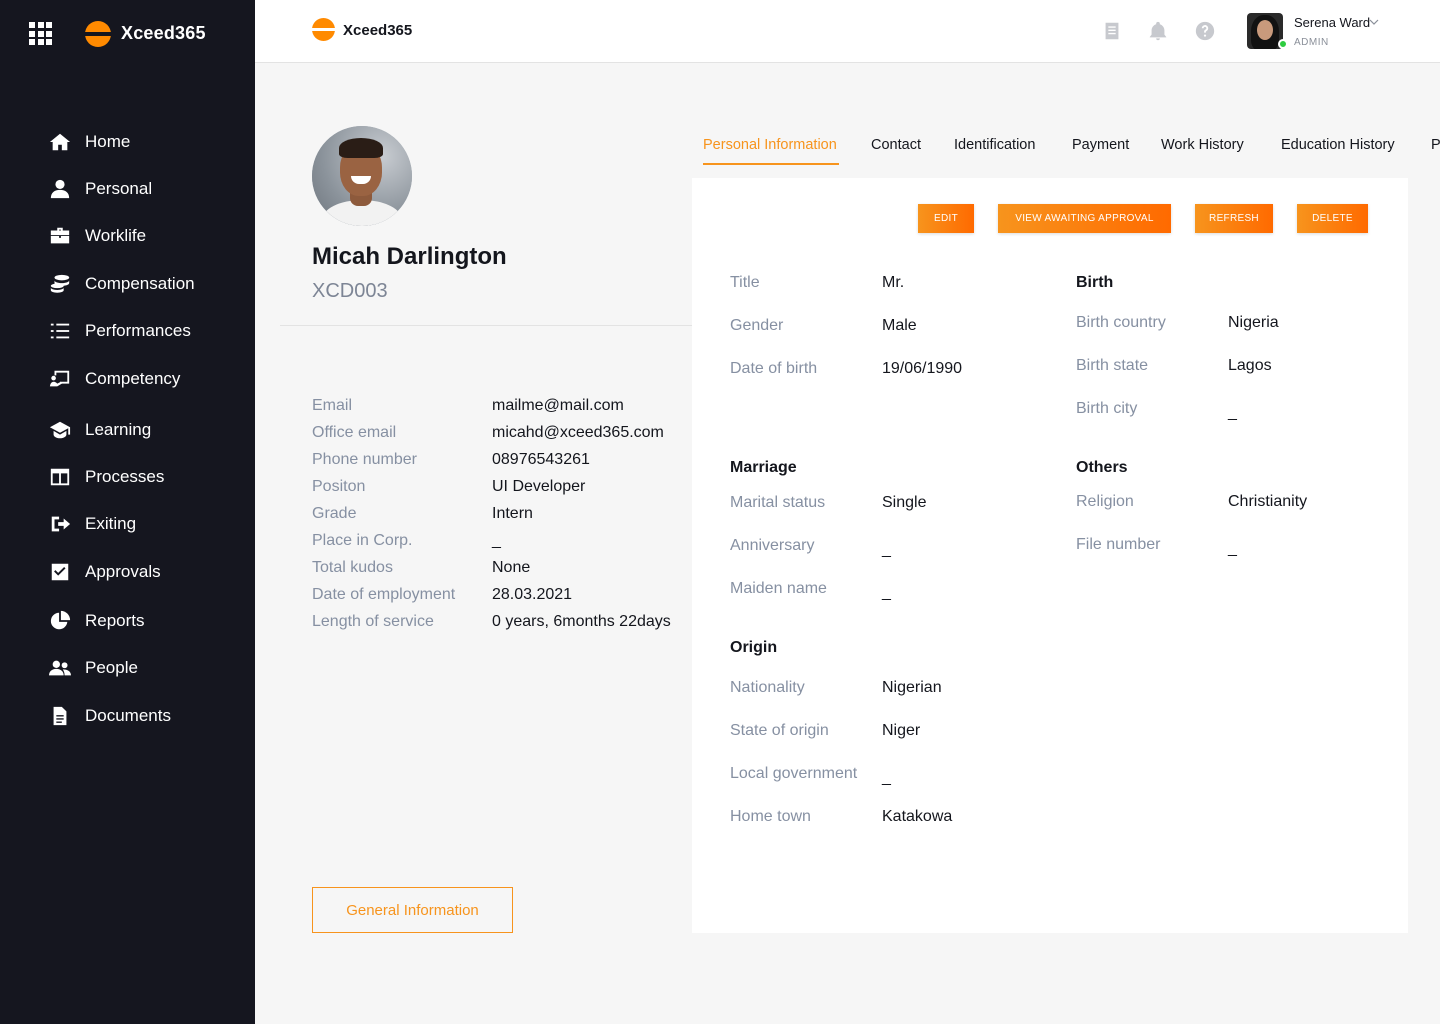 The width and height of the screenshot is (1440, 1024). I want to click on sidebar-item-label: Exiting, so click(111, 523).